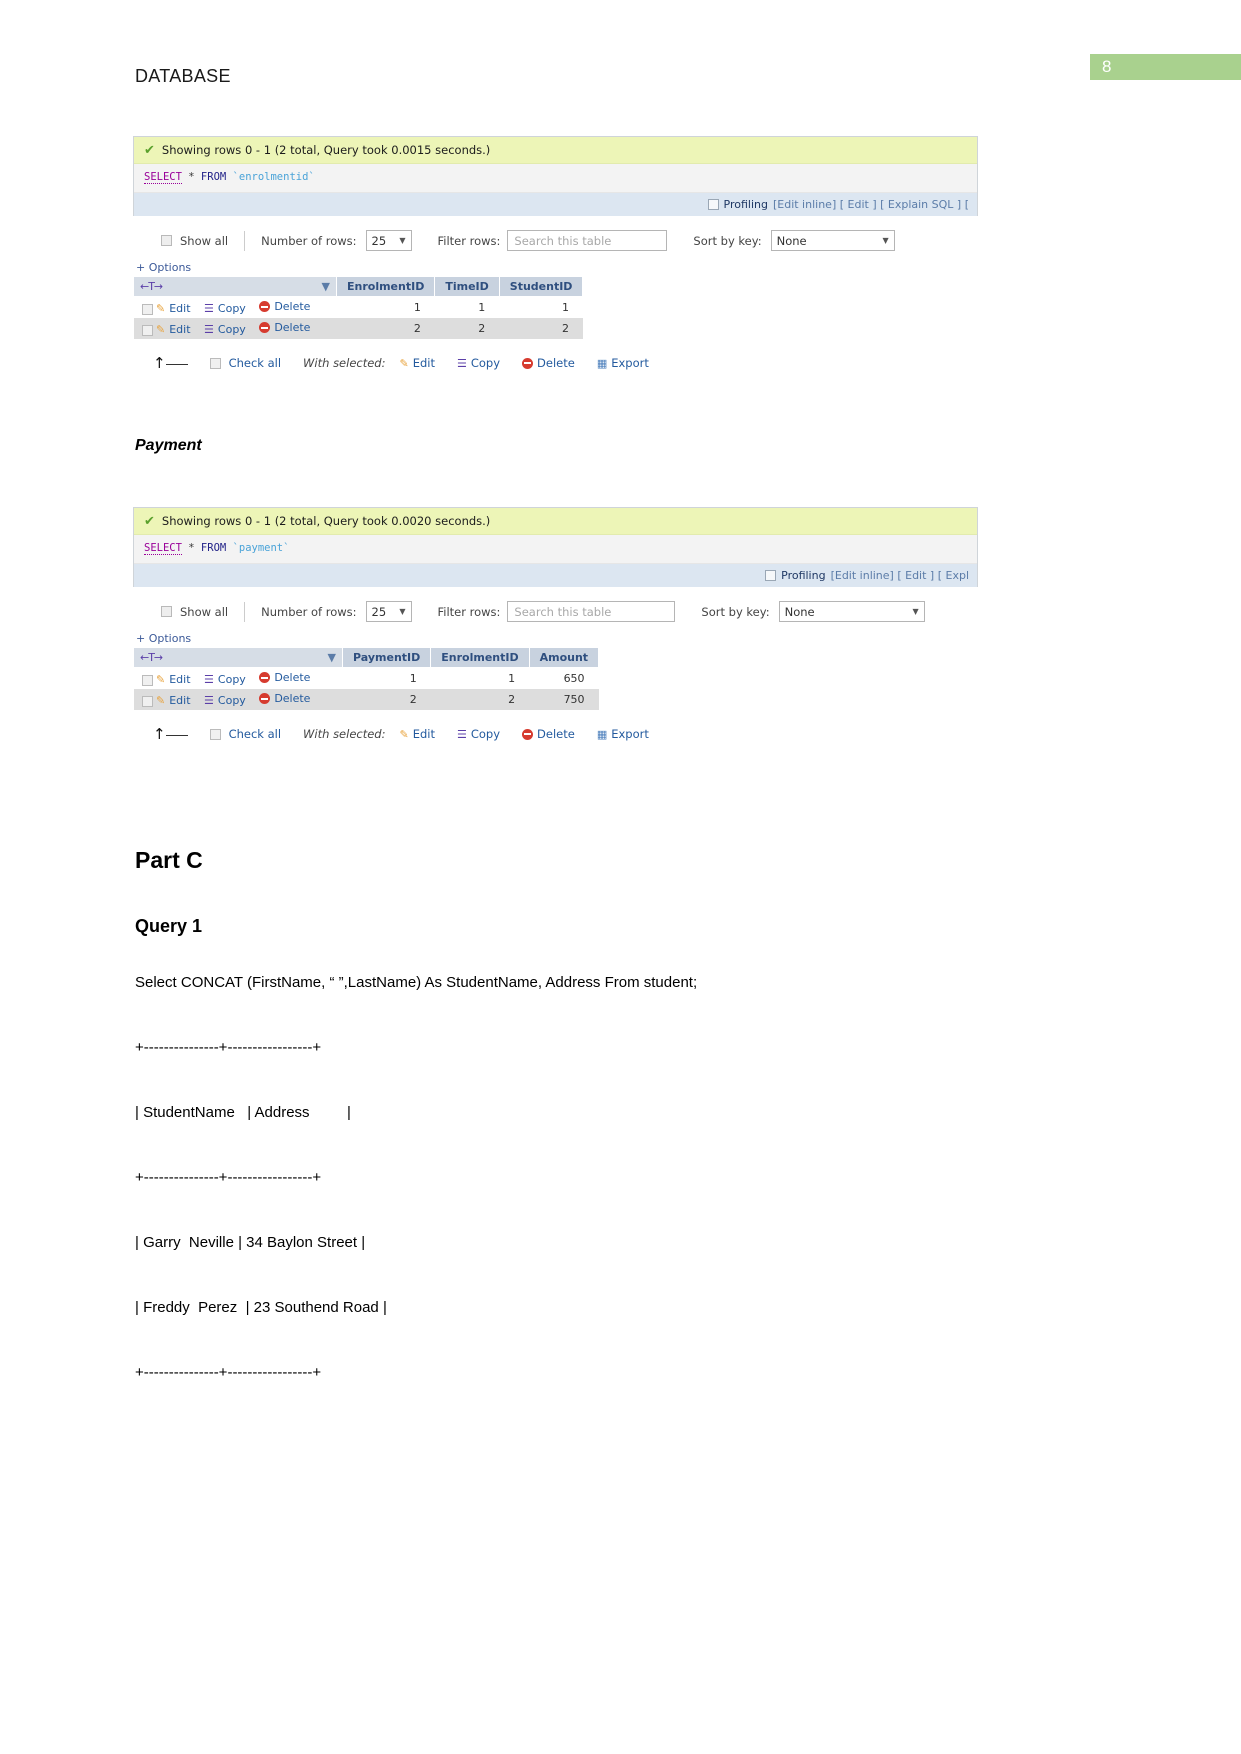 This screenshot has height=1754, width=1241. Describe the element at coordinates (243, 1112) in the screenshot. I see `ascii-line-1: | StudentName | Address |` at that location.